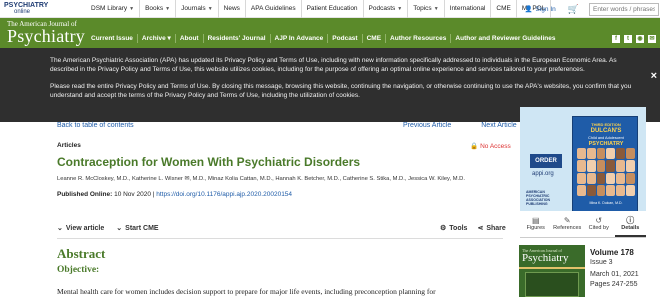 This screenshot has width=660, height=297. I want to click on nav-ajp-in-advance: AJP In Advance, so click(300, 38).